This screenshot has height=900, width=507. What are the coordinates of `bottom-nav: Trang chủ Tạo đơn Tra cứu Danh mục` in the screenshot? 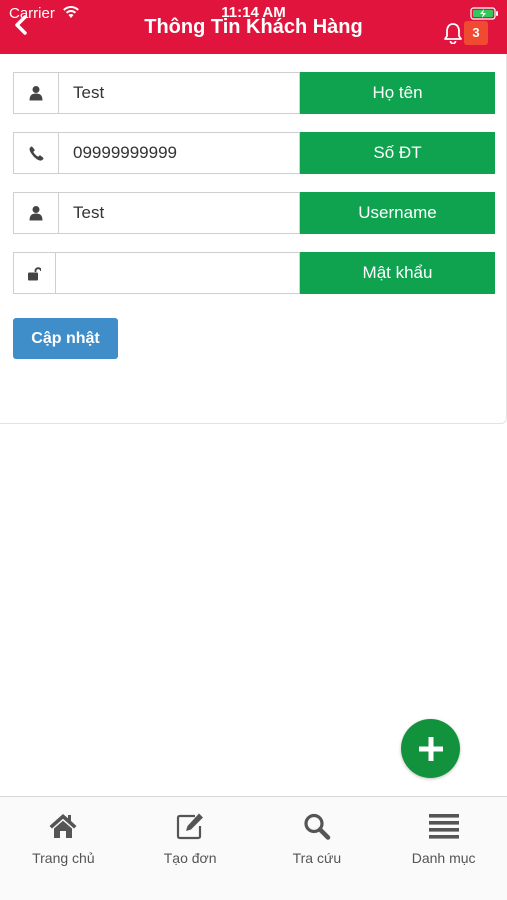 It's located at (253, 848).